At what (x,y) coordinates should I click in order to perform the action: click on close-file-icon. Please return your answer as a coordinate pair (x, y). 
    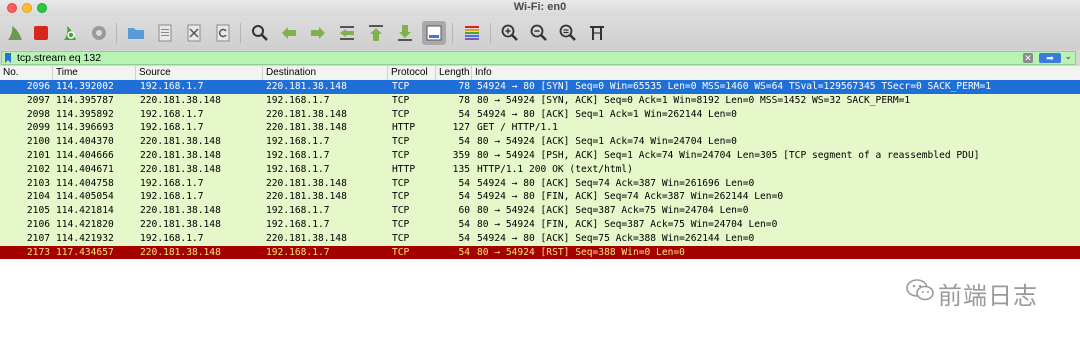
    Looking at the image, I should click on (194, 33).